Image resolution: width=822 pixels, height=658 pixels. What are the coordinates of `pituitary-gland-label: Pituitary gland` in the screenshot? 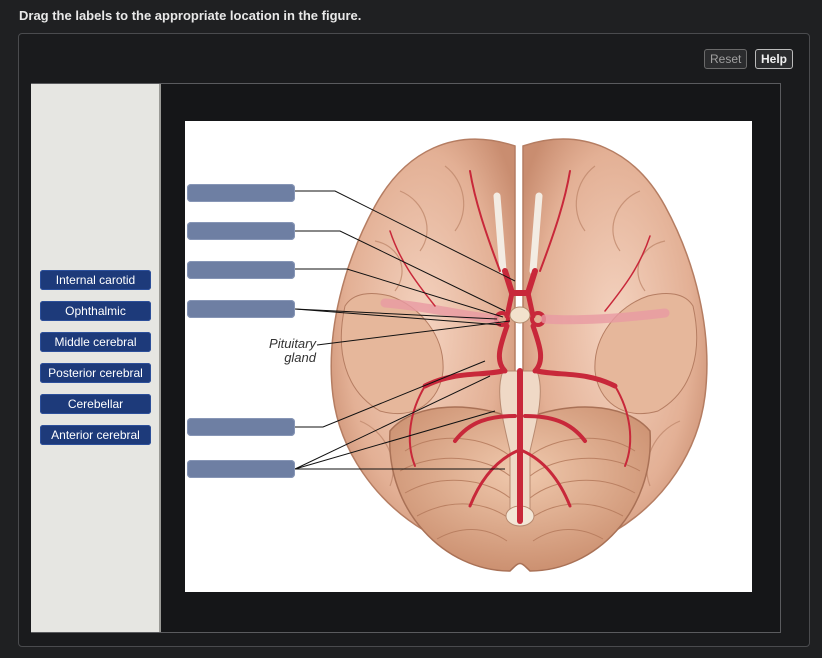 It's located at (284, 351).